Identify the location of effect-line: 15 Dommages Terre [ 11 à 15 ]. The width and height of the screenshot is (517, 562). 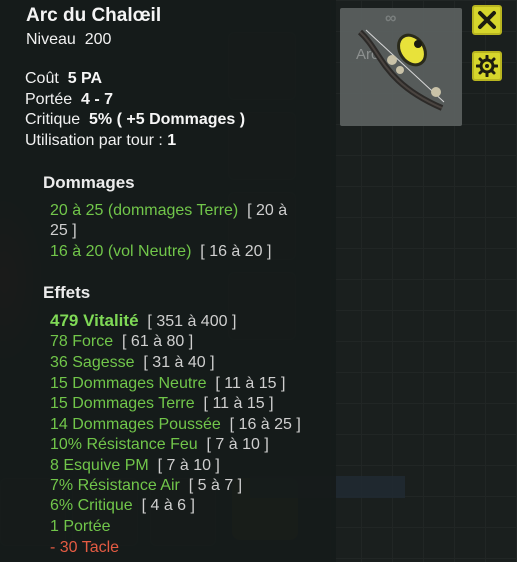
(162, 404).